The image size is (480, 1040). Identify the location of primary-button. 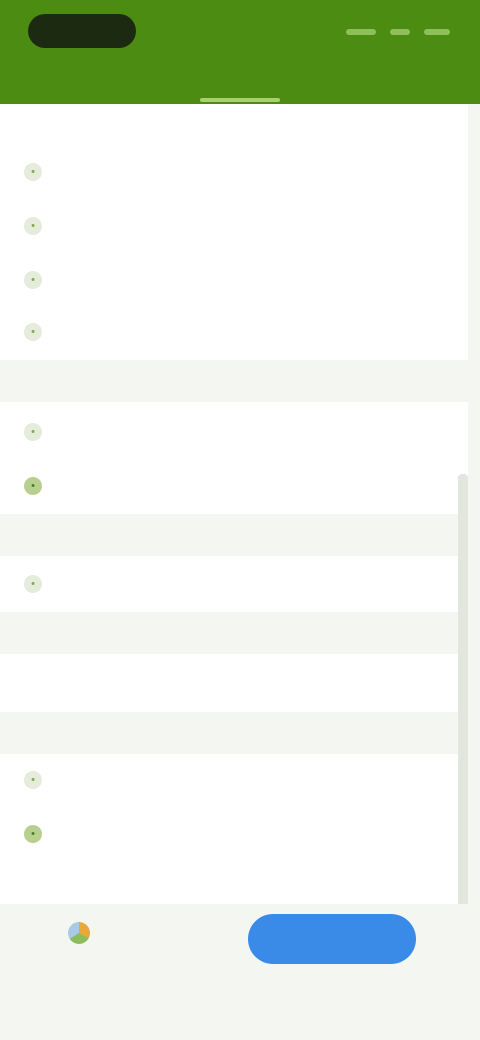
(332, 939).